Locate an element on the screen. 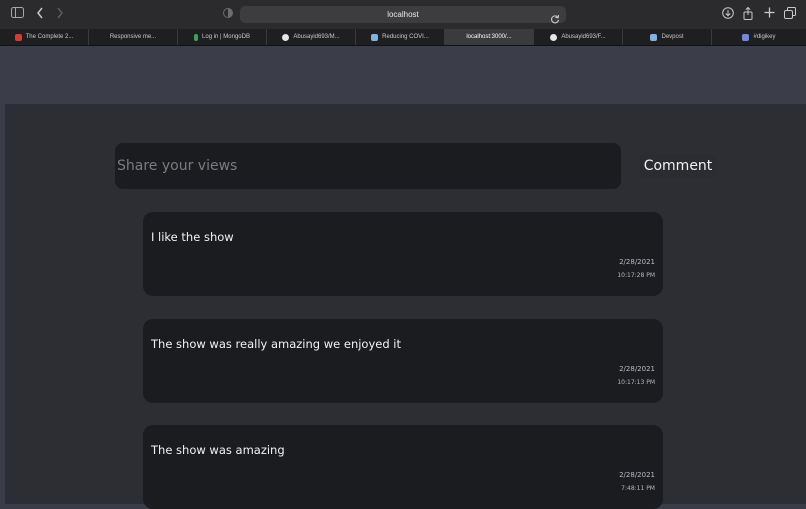 This screenshot has height=509, width=806. new-tab-icon is located at coordinates (769, 14).